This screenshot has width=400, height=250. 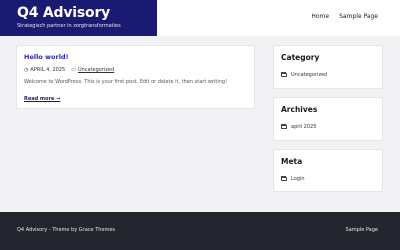 What do you see at coordinates (328, 179) in the screenshot?
I see `meta-item-login: Login` at bounding box center [328, 179].